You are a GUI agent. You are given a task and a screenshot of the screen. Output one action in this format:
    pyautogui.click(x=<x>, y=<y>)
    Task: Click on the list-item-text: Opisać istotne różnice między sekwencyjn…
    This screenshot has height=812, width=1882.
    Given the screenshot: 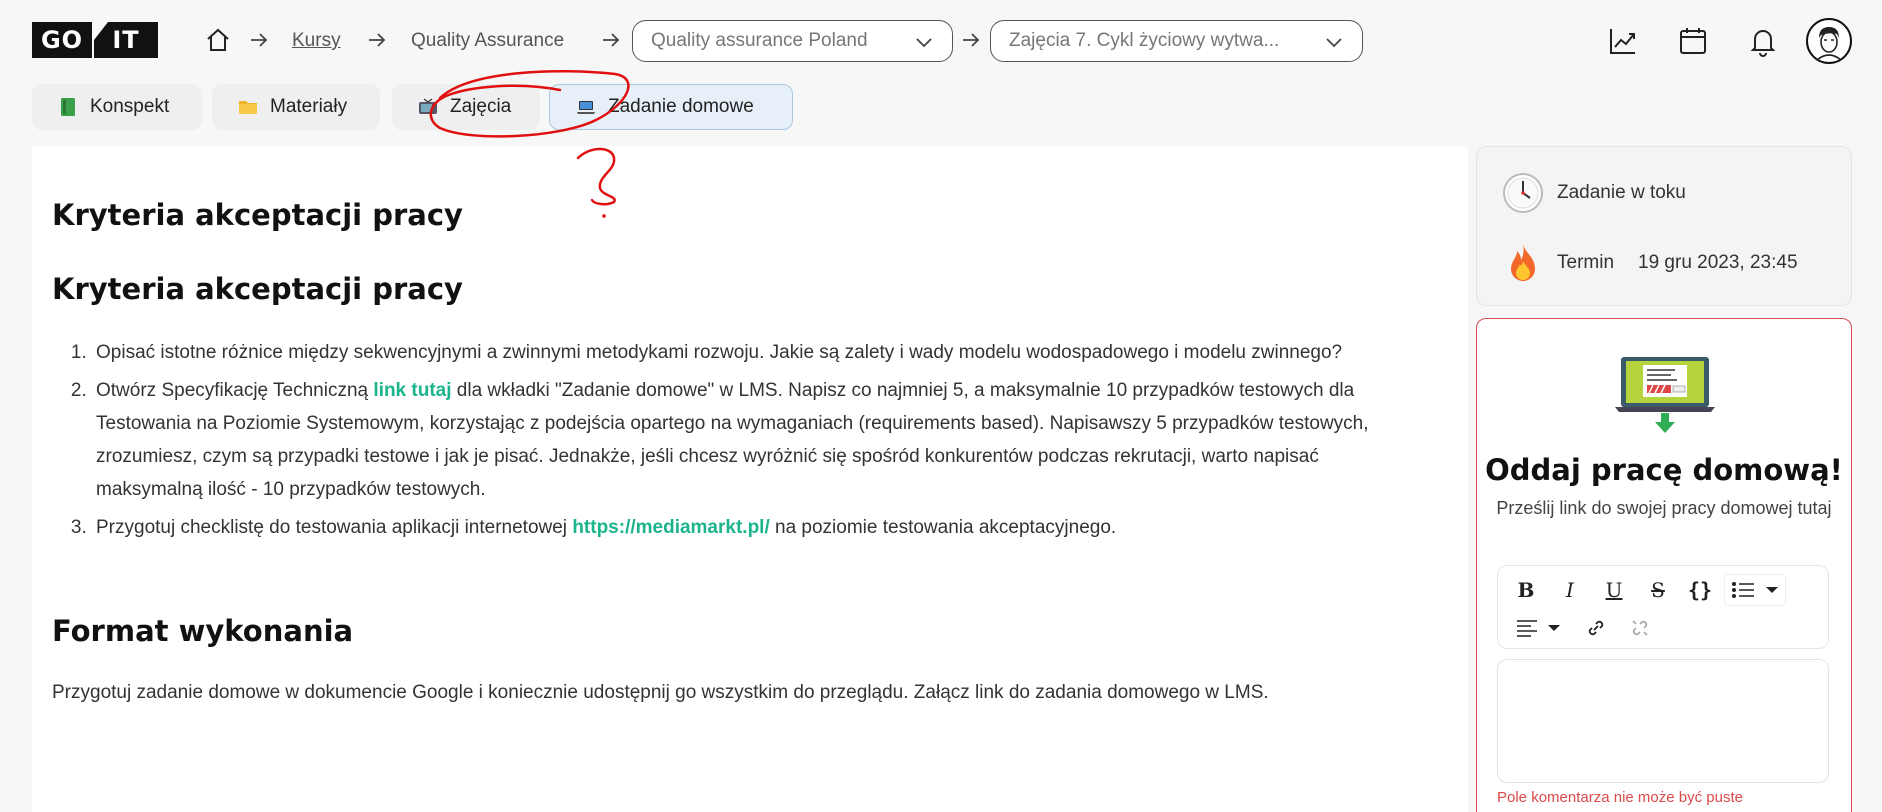 What is the action you would take?
    pyautogui.click(x=719, y=352)
    